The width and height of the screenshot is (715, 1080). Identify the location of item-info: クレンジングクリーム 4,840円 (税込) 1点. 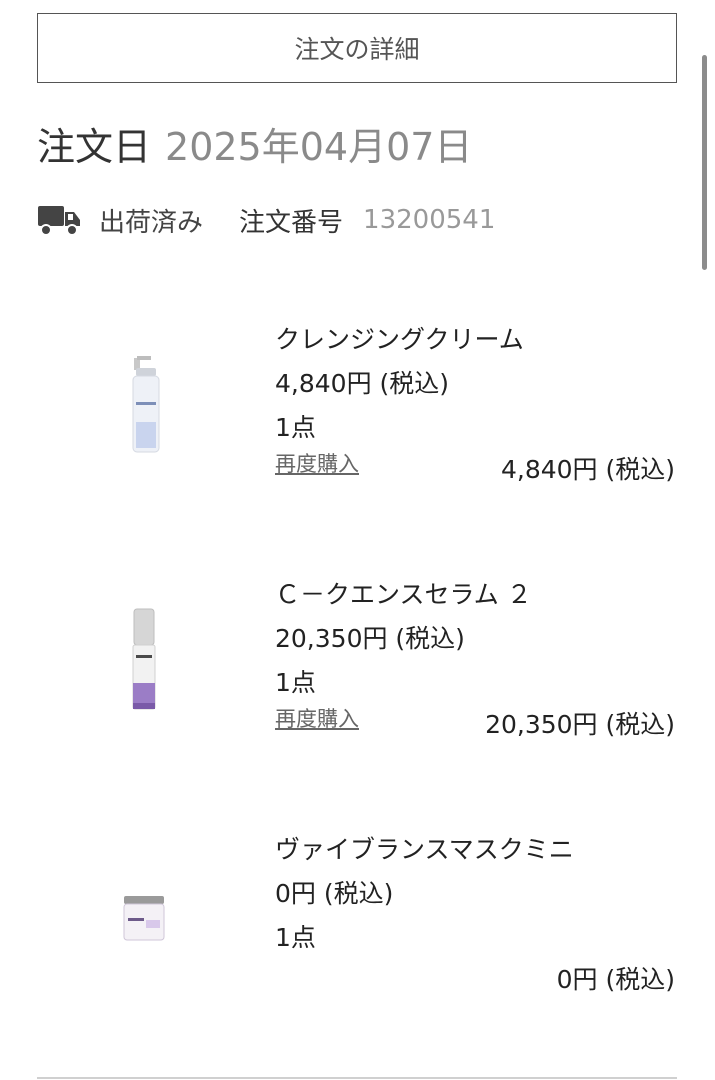
(399, 384).